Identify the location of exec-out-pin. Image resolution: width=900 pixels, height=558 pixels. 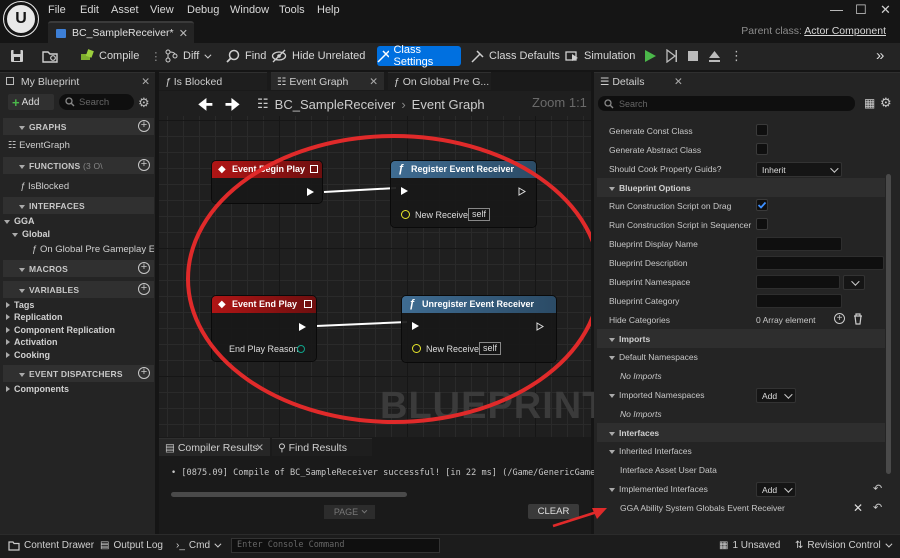
(310, 192).